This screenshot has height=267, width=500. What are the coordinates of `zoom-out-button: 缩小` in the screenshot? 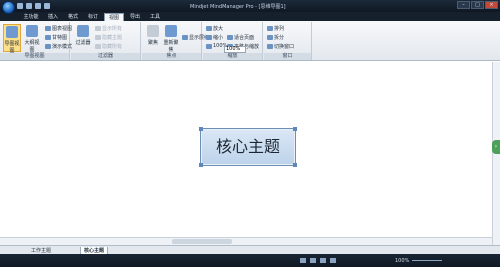 It's located at (214, 37).